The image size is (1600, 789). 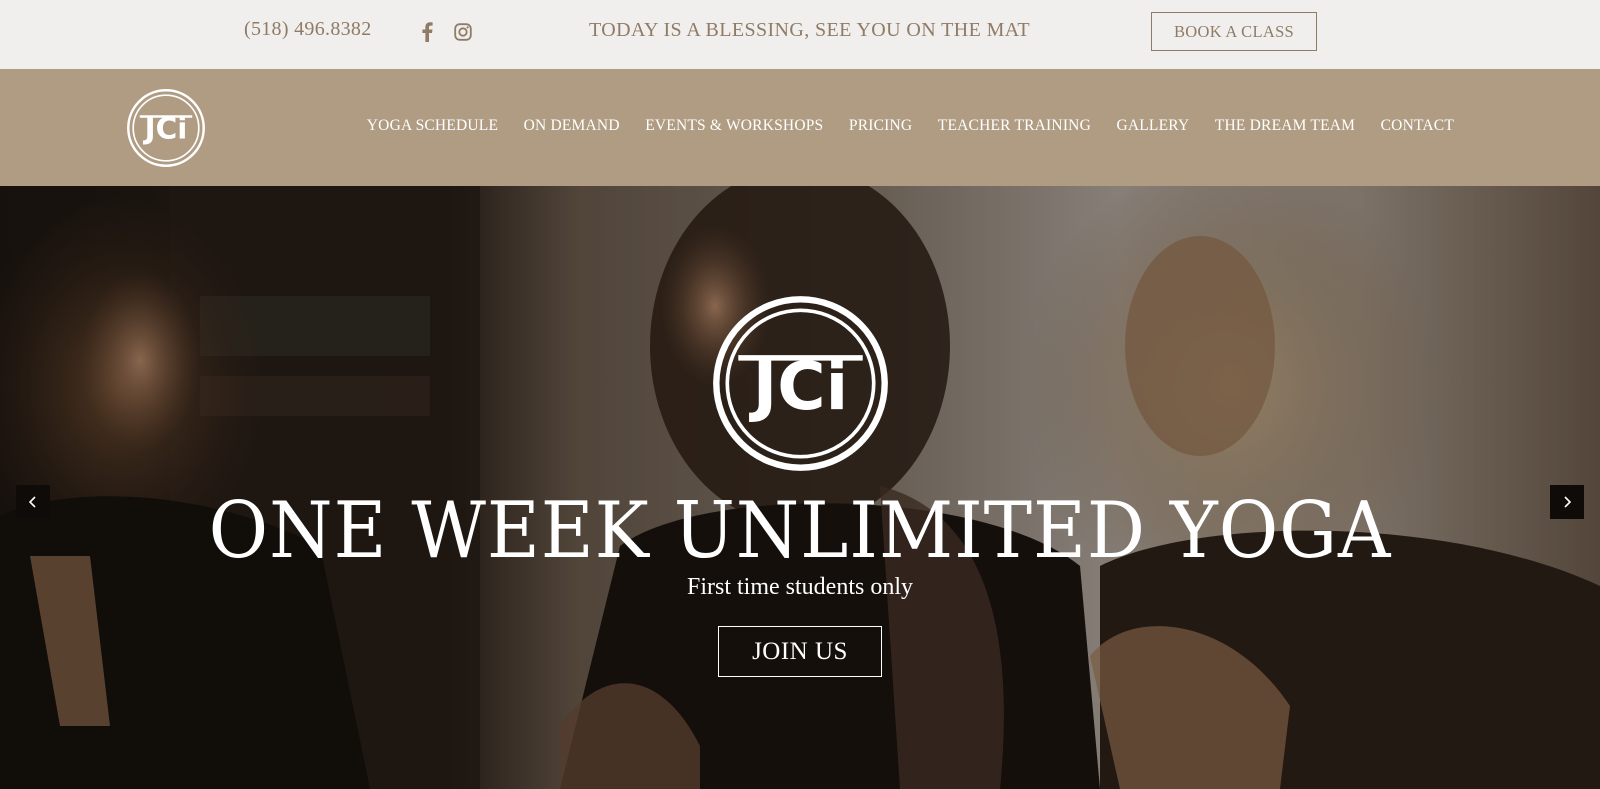 I want to click on nav-item-teacher-training: TEACHER TRAINING, so click(x=1014, y=126).